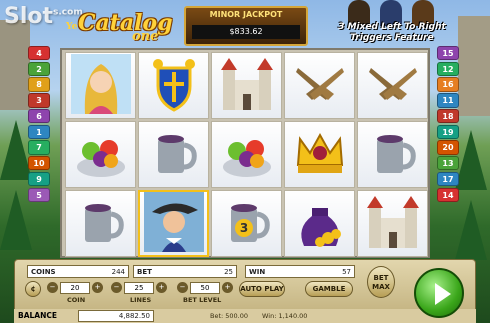 The height and width of the screenshot is (323, 490). I want to click on coin-value: 20, so click(75, 288).